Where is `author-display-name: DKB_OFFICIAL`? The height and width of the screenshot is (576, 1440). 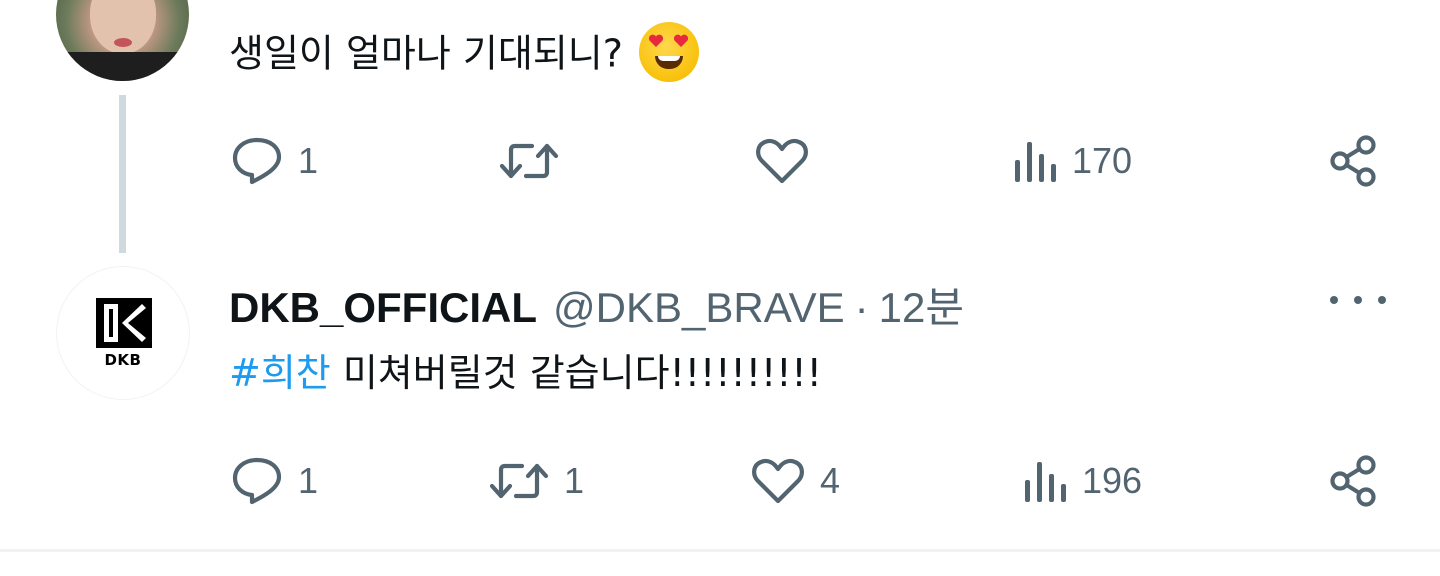
author-display-name: DKB_OFFICIAL is located at coordinates (383, 308).